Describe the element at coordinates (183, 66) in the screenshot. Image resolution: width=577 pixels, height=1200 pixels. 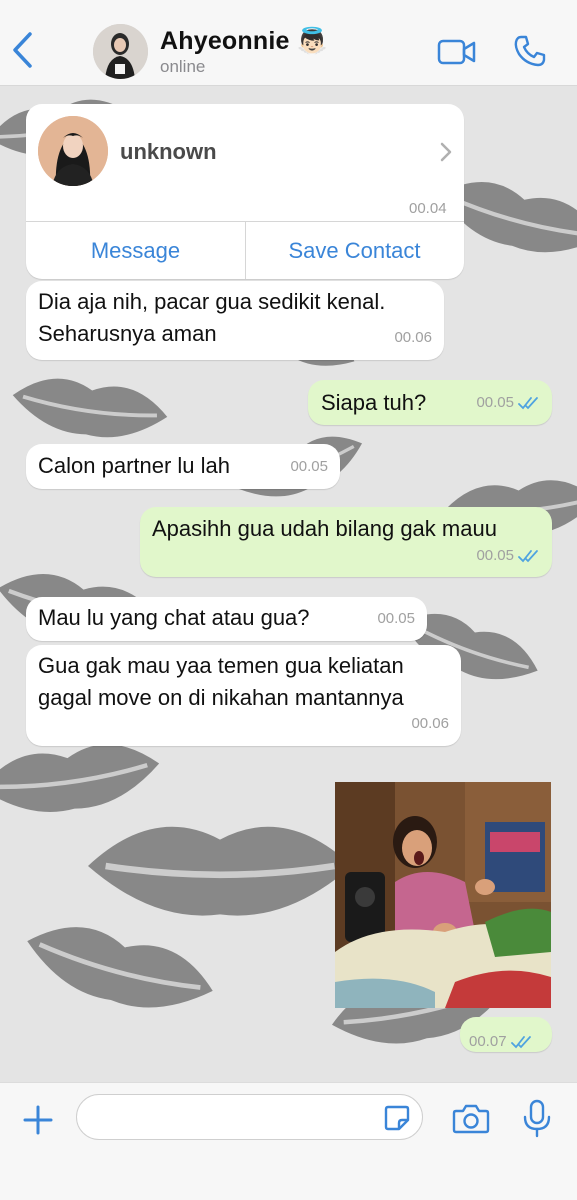
I see `contact-status: online` at that location.